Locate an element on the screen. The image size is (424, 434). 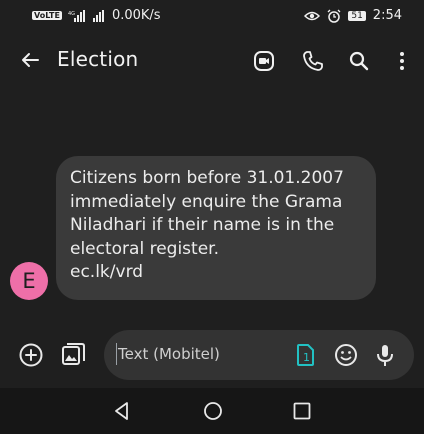
back-triangle-icon is located at coordinates (122, 411).